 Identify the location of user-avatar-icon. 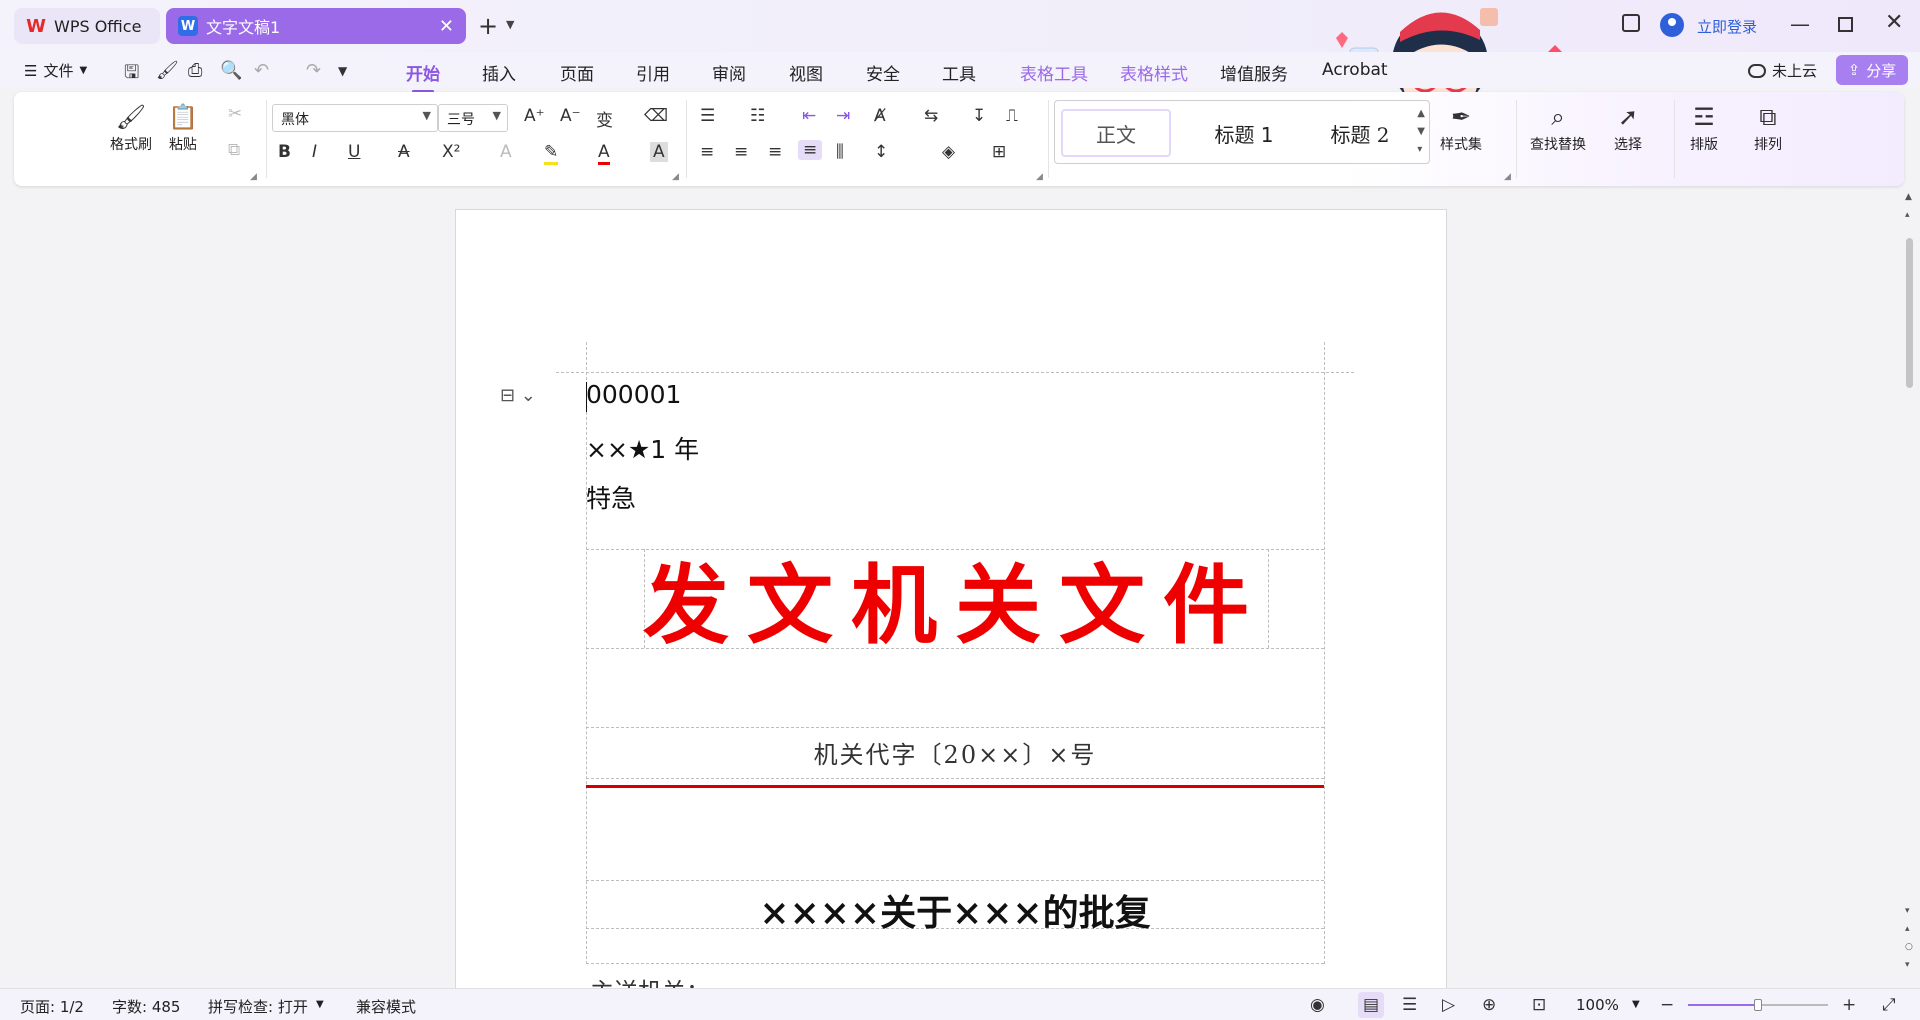
(1672, 25).